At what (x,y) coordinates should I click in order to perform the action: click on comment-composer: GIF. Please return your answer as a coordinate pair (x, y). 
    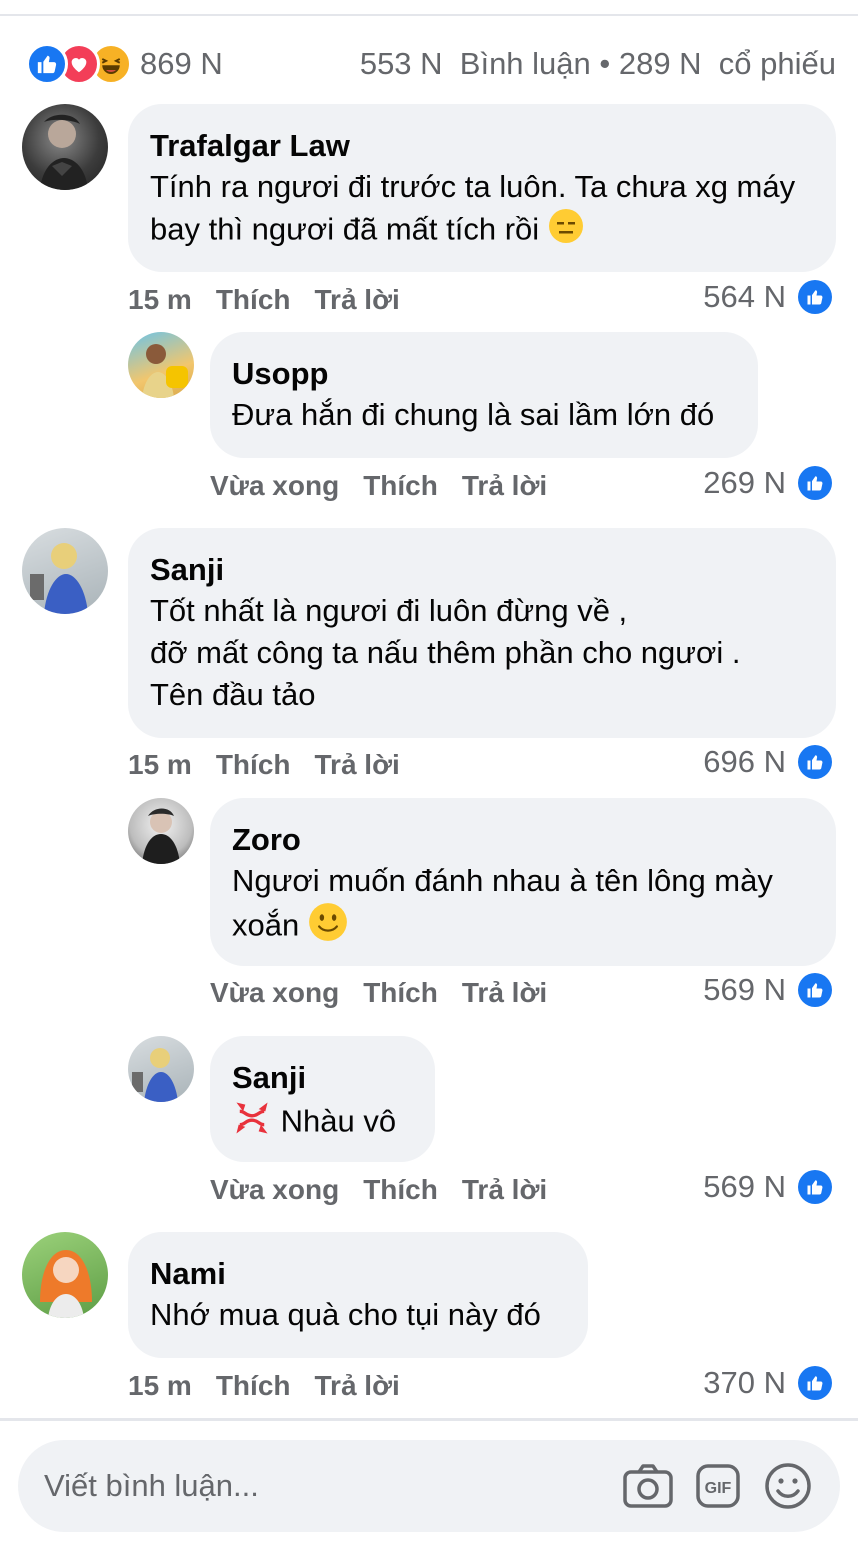
    Looking at the image, I should click on (429, 1486).